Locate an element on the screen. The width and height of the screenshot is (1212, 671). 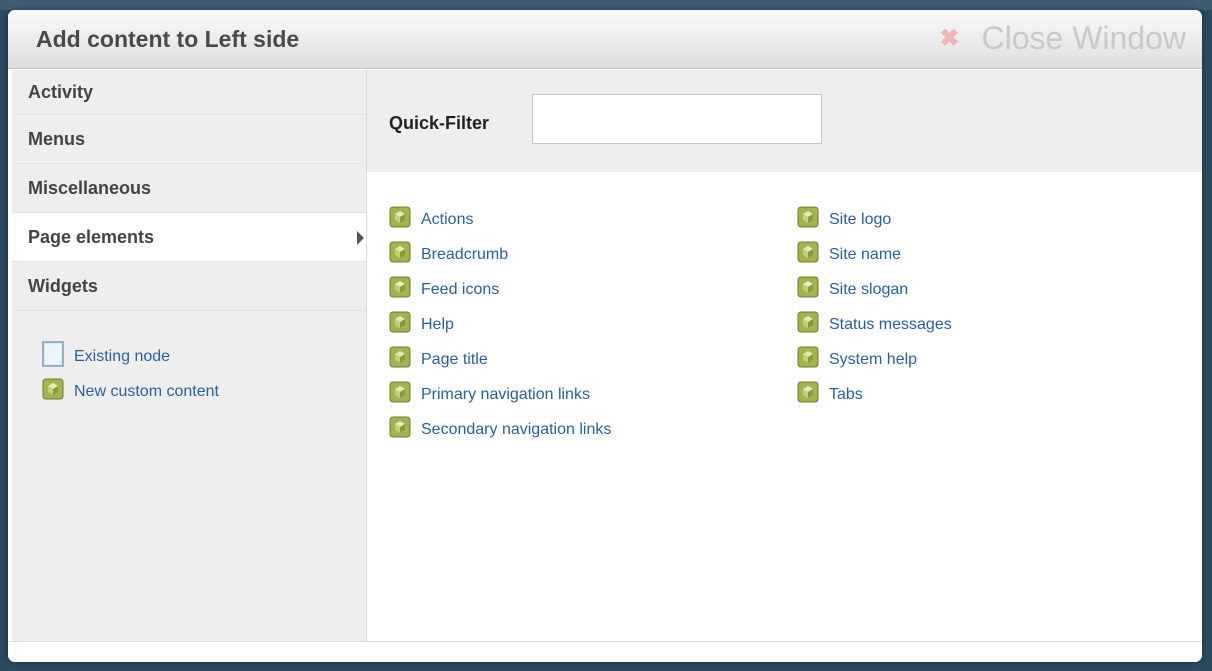
content-item-label: Breadcrumb is located at coordinates (465, 254).